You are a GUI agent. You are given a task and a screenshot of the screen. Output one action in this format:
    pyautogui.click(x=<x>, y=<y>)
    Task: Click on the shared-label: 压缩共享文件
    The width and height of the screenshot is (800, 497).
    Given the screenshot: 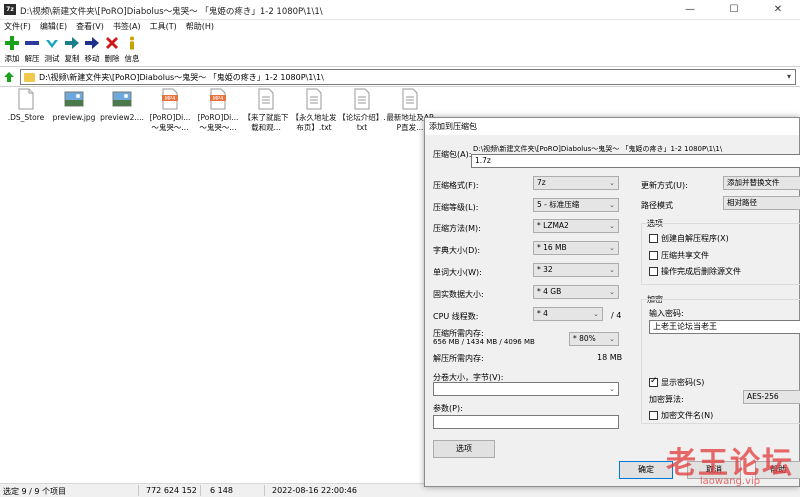 What is the action you would take?
    pyautogui.click(x=685, y=255)
    